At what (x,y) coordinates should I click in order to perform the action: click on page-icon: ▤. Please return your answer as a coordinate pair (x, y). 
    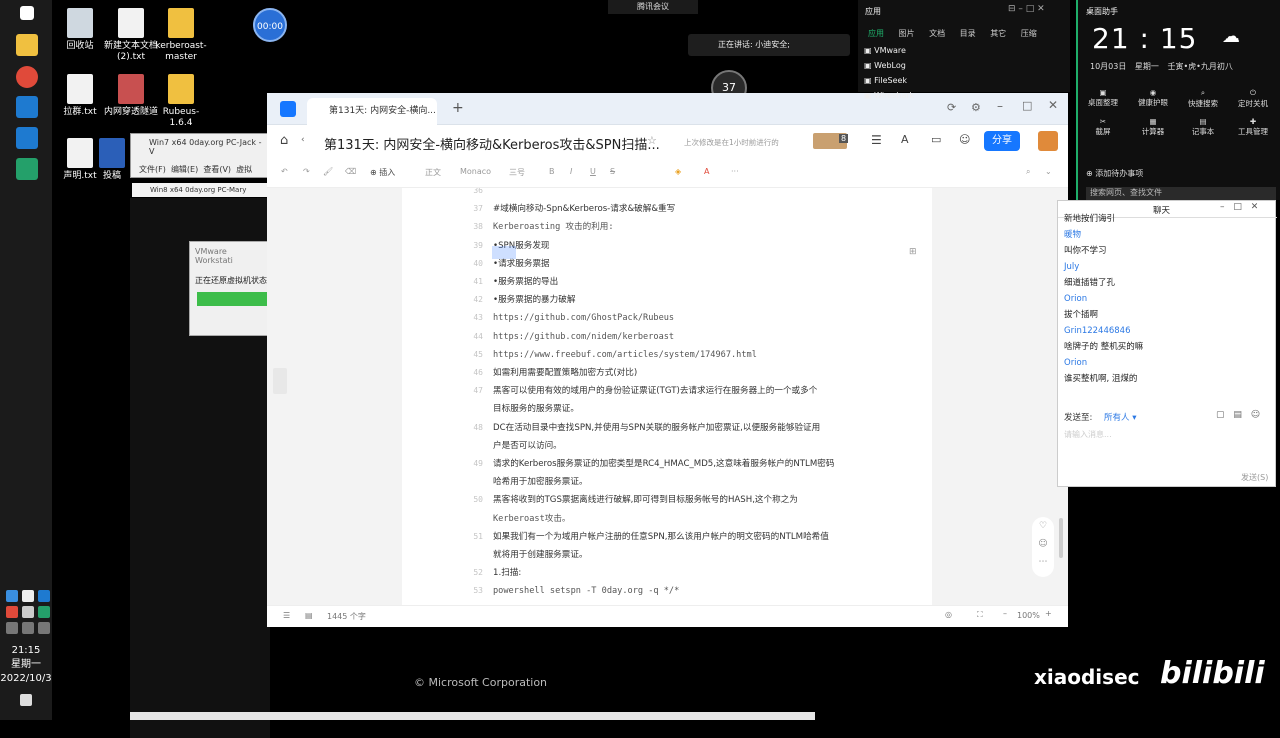
    Looking at the image, I should click on (309, 615).